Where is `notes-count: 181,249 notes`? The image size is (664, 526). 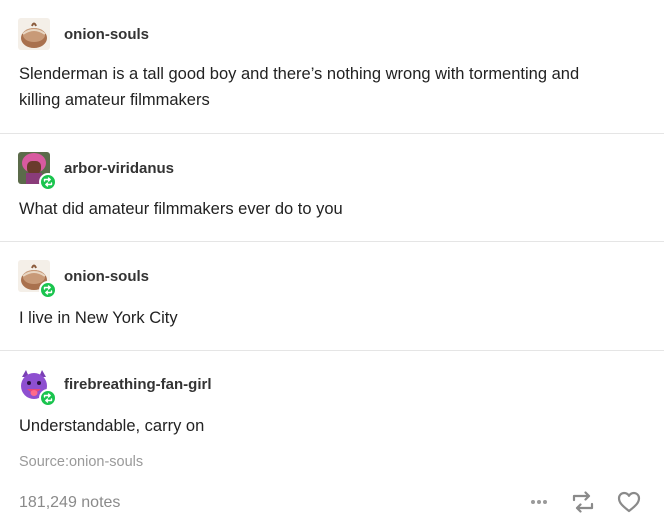
notes-count: 181,249 notes is located at coordinates (69, 503).